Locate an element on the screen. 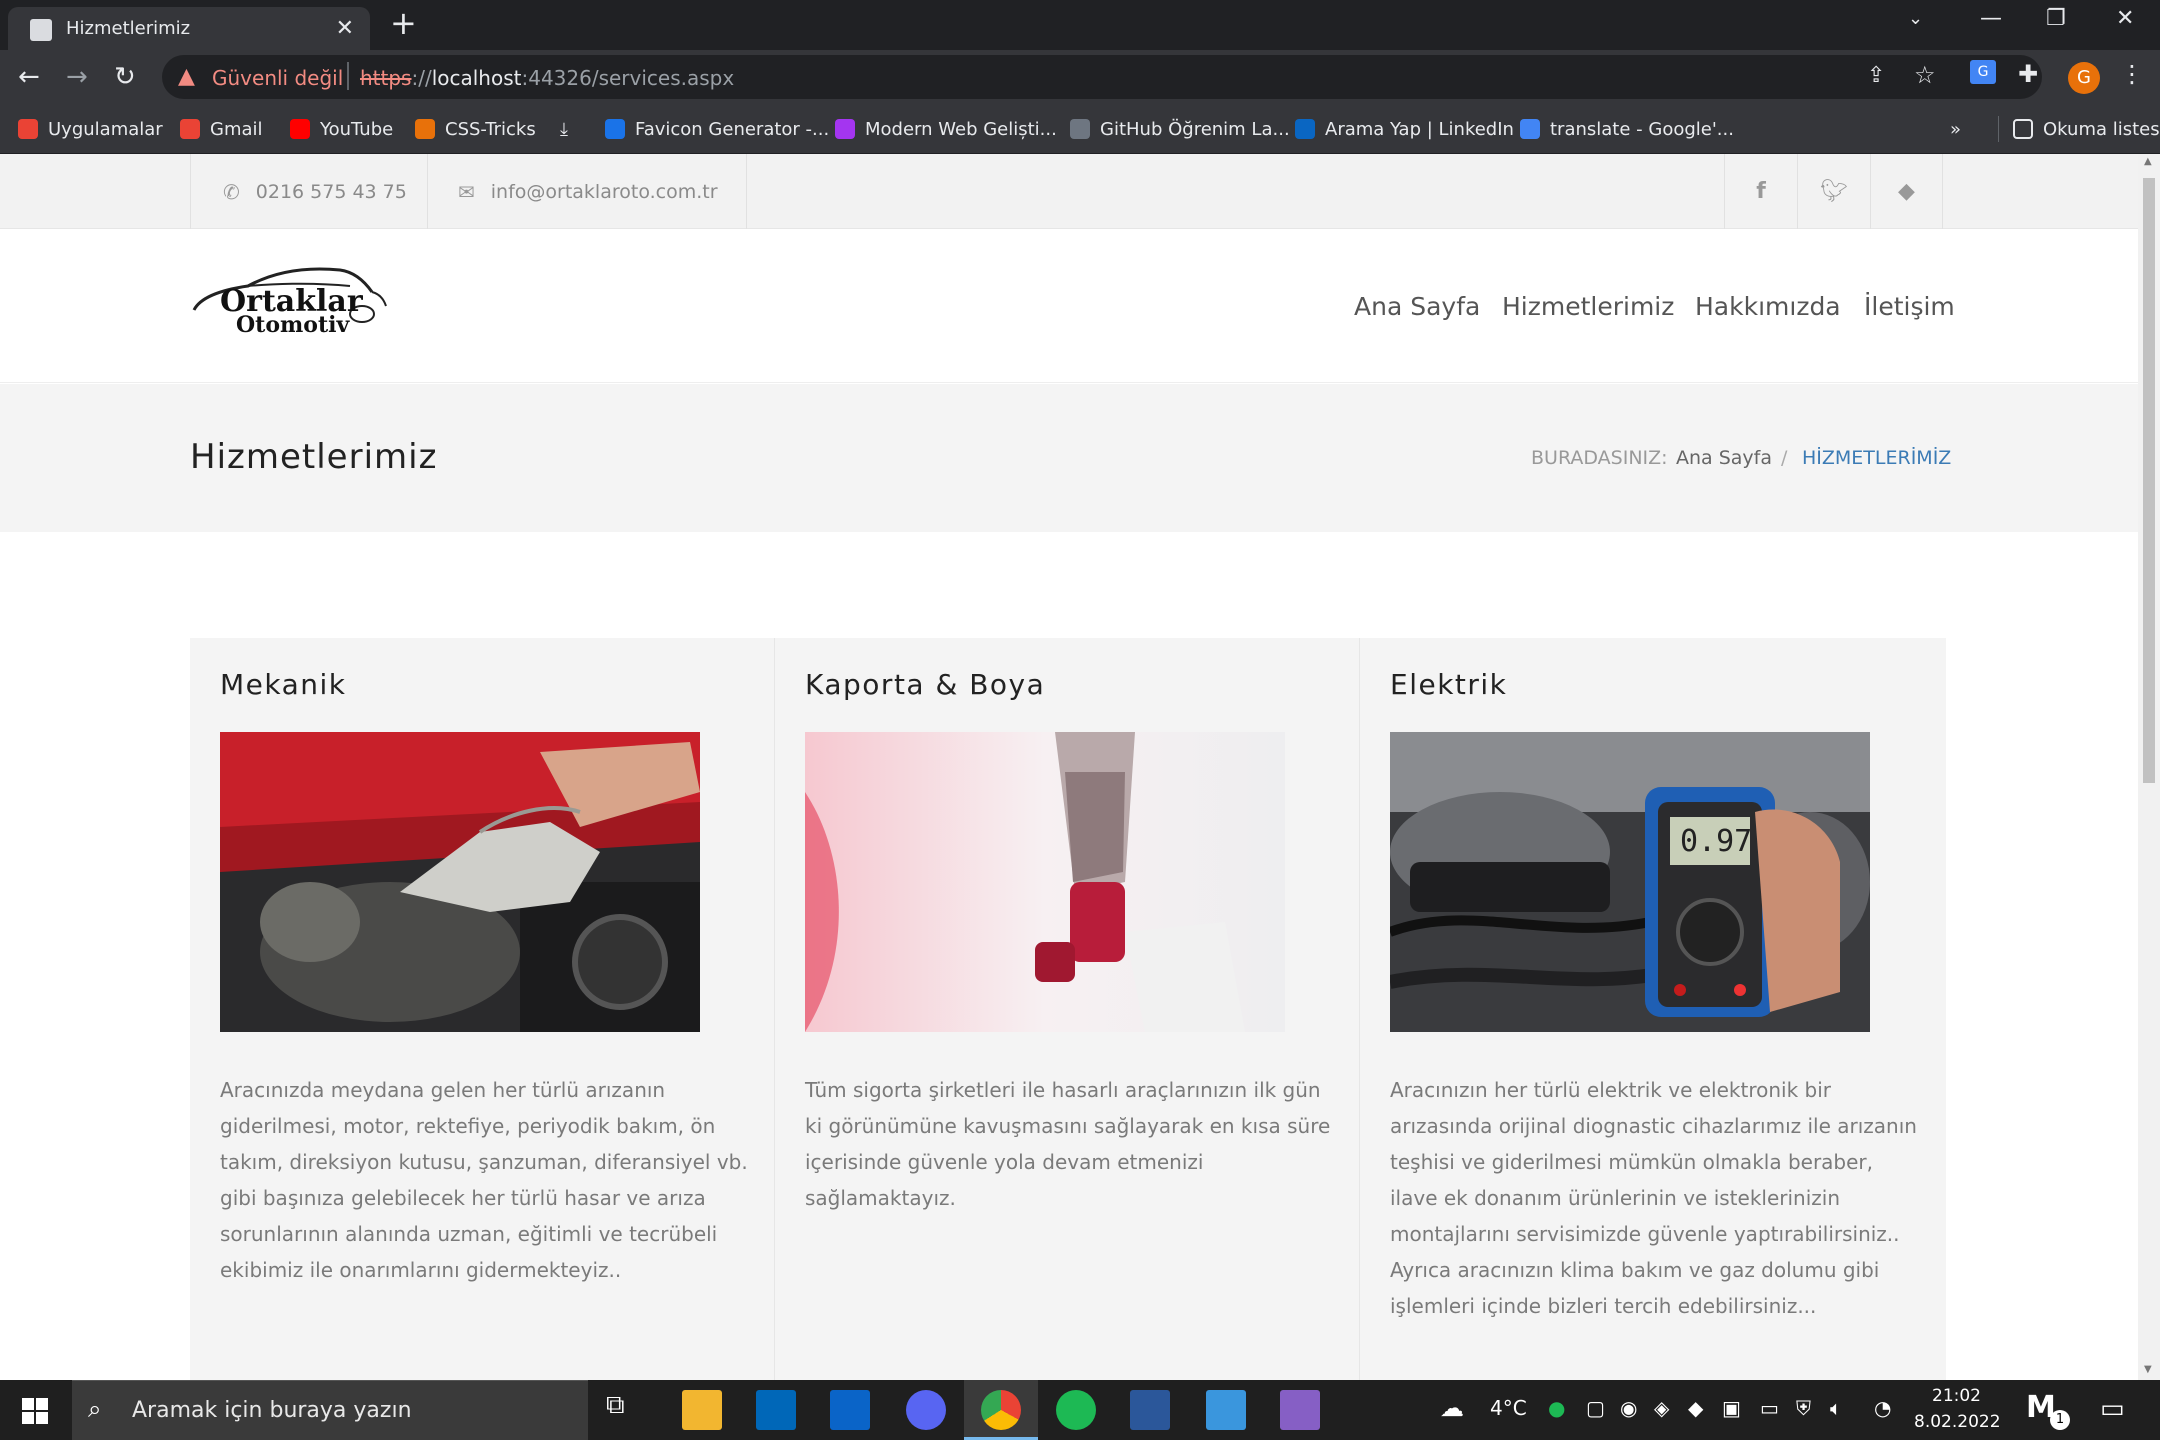 This screenshot has width=2160, height=1440. multimeter-photo: 0.97 is located at coordinates (1630, 882).